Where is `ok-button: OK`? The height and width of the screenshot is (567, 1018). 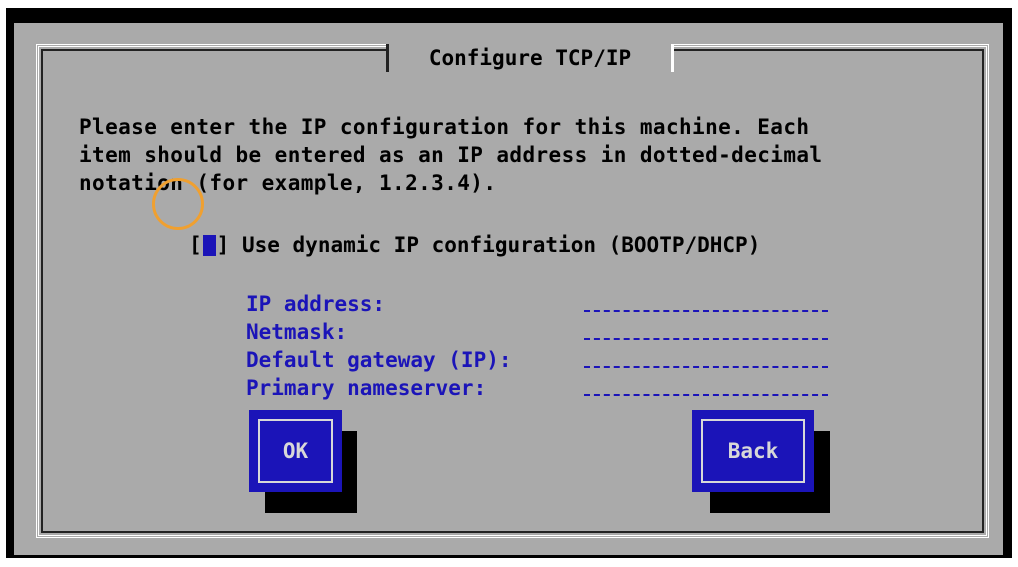 ok-button: OK is located at coordinates (295, 451).